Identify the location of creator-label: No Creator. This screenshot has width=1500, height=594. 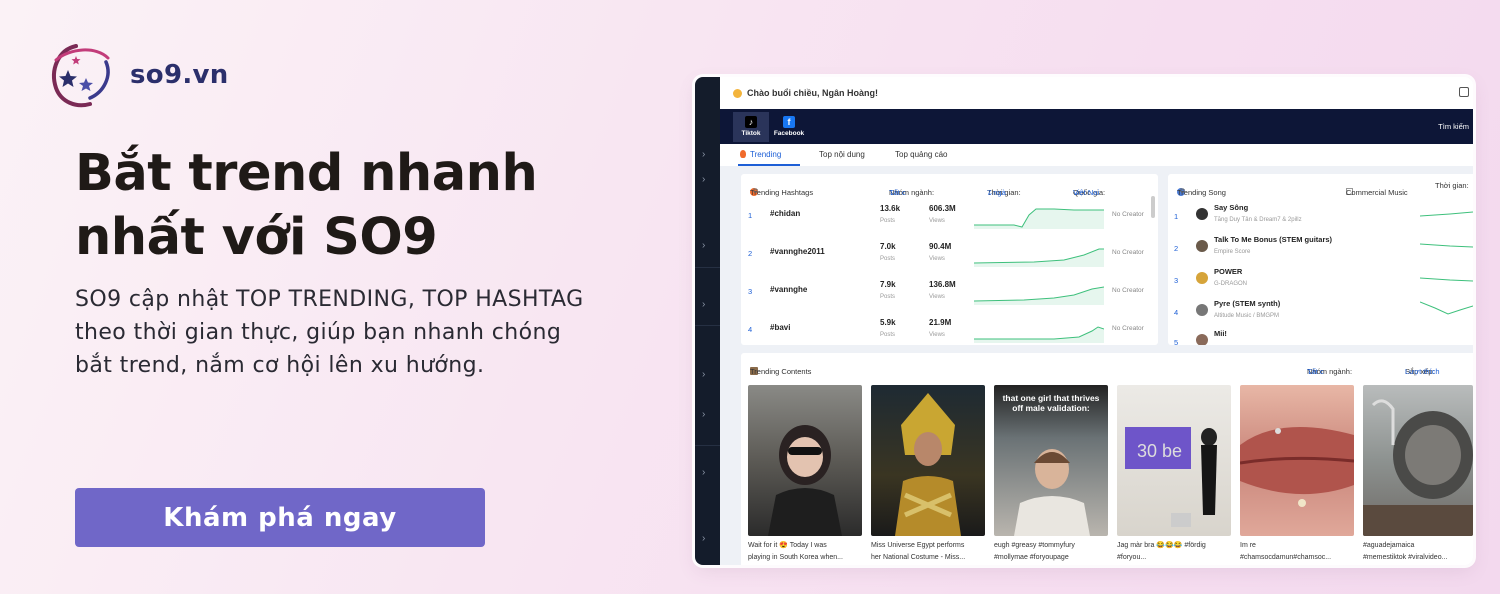
(1128, 214).